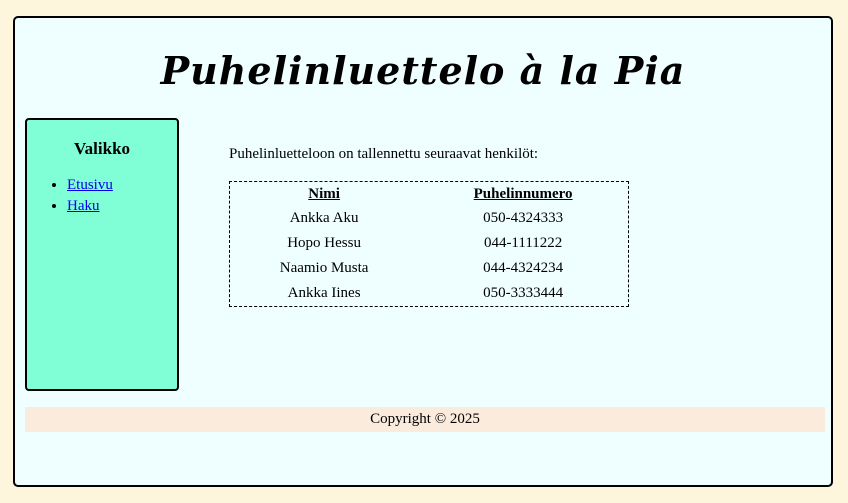 This screenshot has width=848, height=503. I want to click on haku-link: Haku, so click(83, 206).